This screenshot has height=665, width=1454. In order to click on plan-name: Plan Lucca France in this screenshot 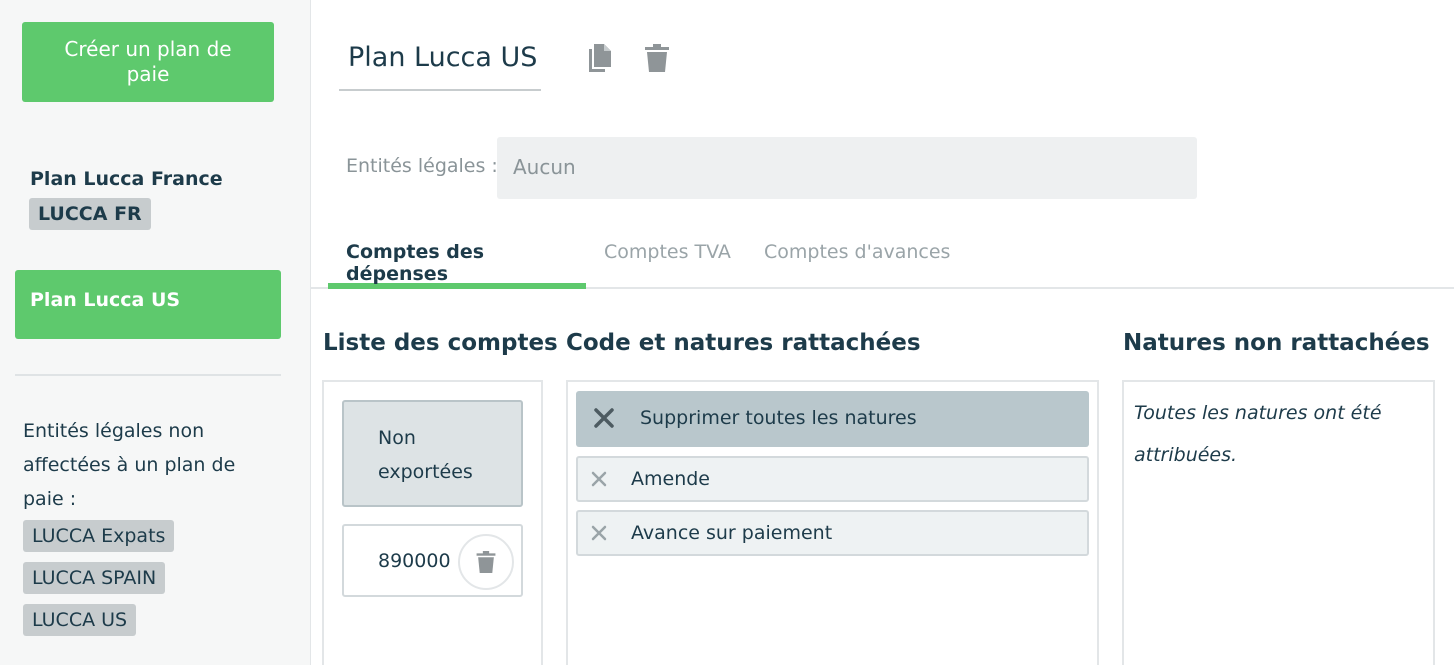, I will do `click(126, 179)`.